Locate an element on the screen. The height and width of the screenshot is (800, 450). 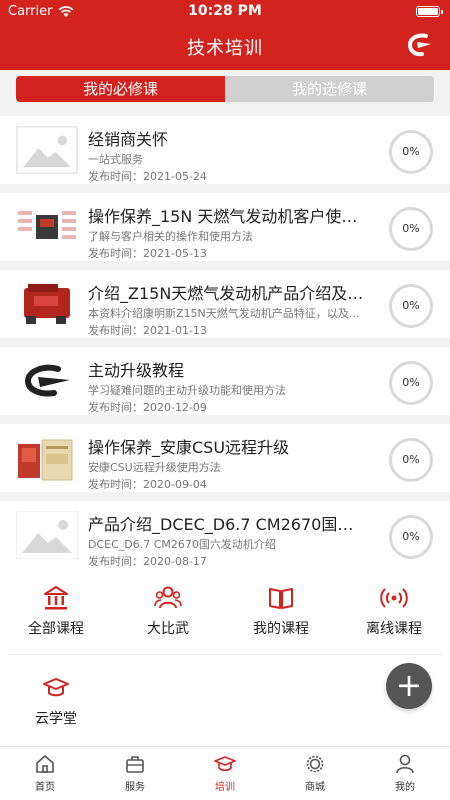
grid-item-cloud-school: 云学堂 is located at coordinates (56, 701).